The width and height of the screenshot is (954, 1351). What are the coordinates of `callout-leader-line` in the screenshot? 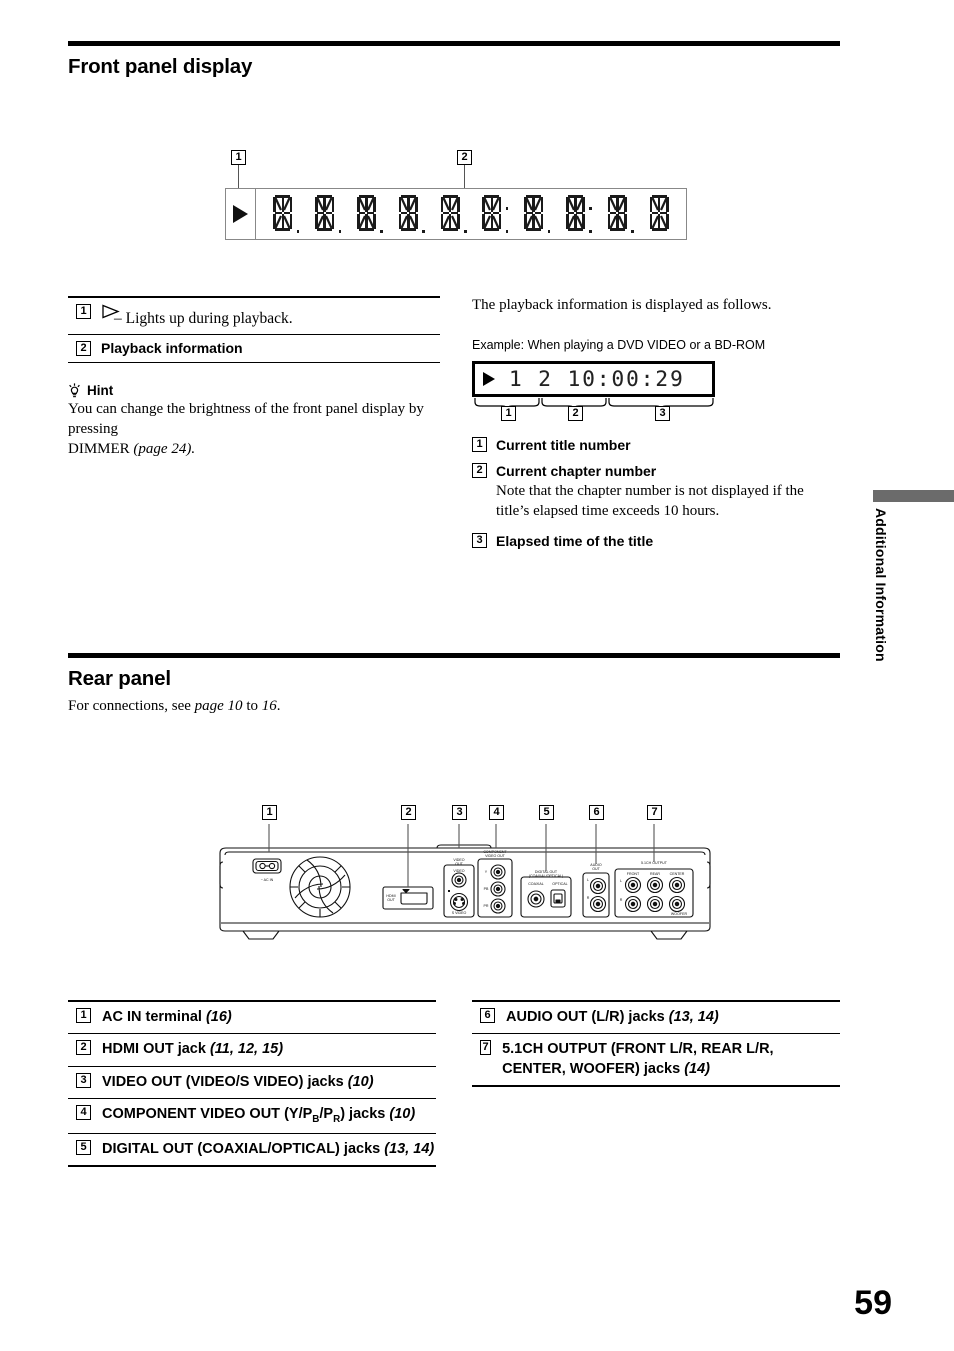 It's located at (239, 176).